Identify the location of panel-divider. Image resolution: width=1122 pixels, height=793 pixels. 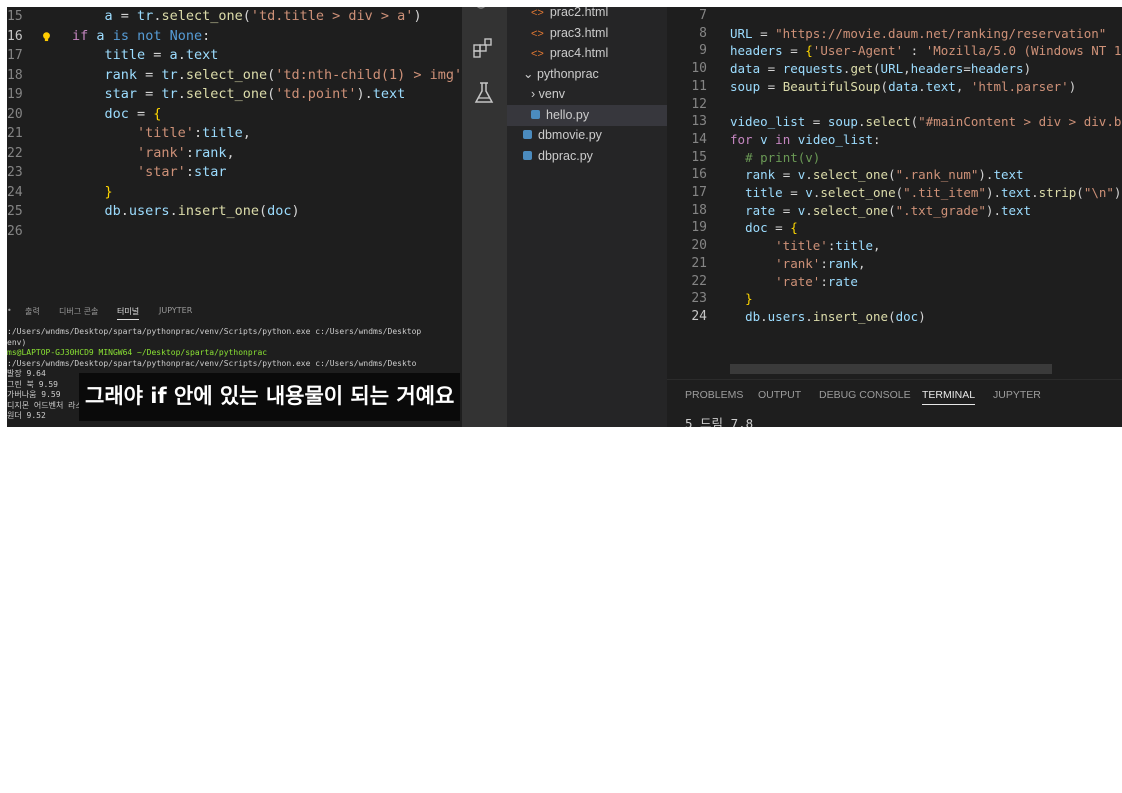
(894, 379).